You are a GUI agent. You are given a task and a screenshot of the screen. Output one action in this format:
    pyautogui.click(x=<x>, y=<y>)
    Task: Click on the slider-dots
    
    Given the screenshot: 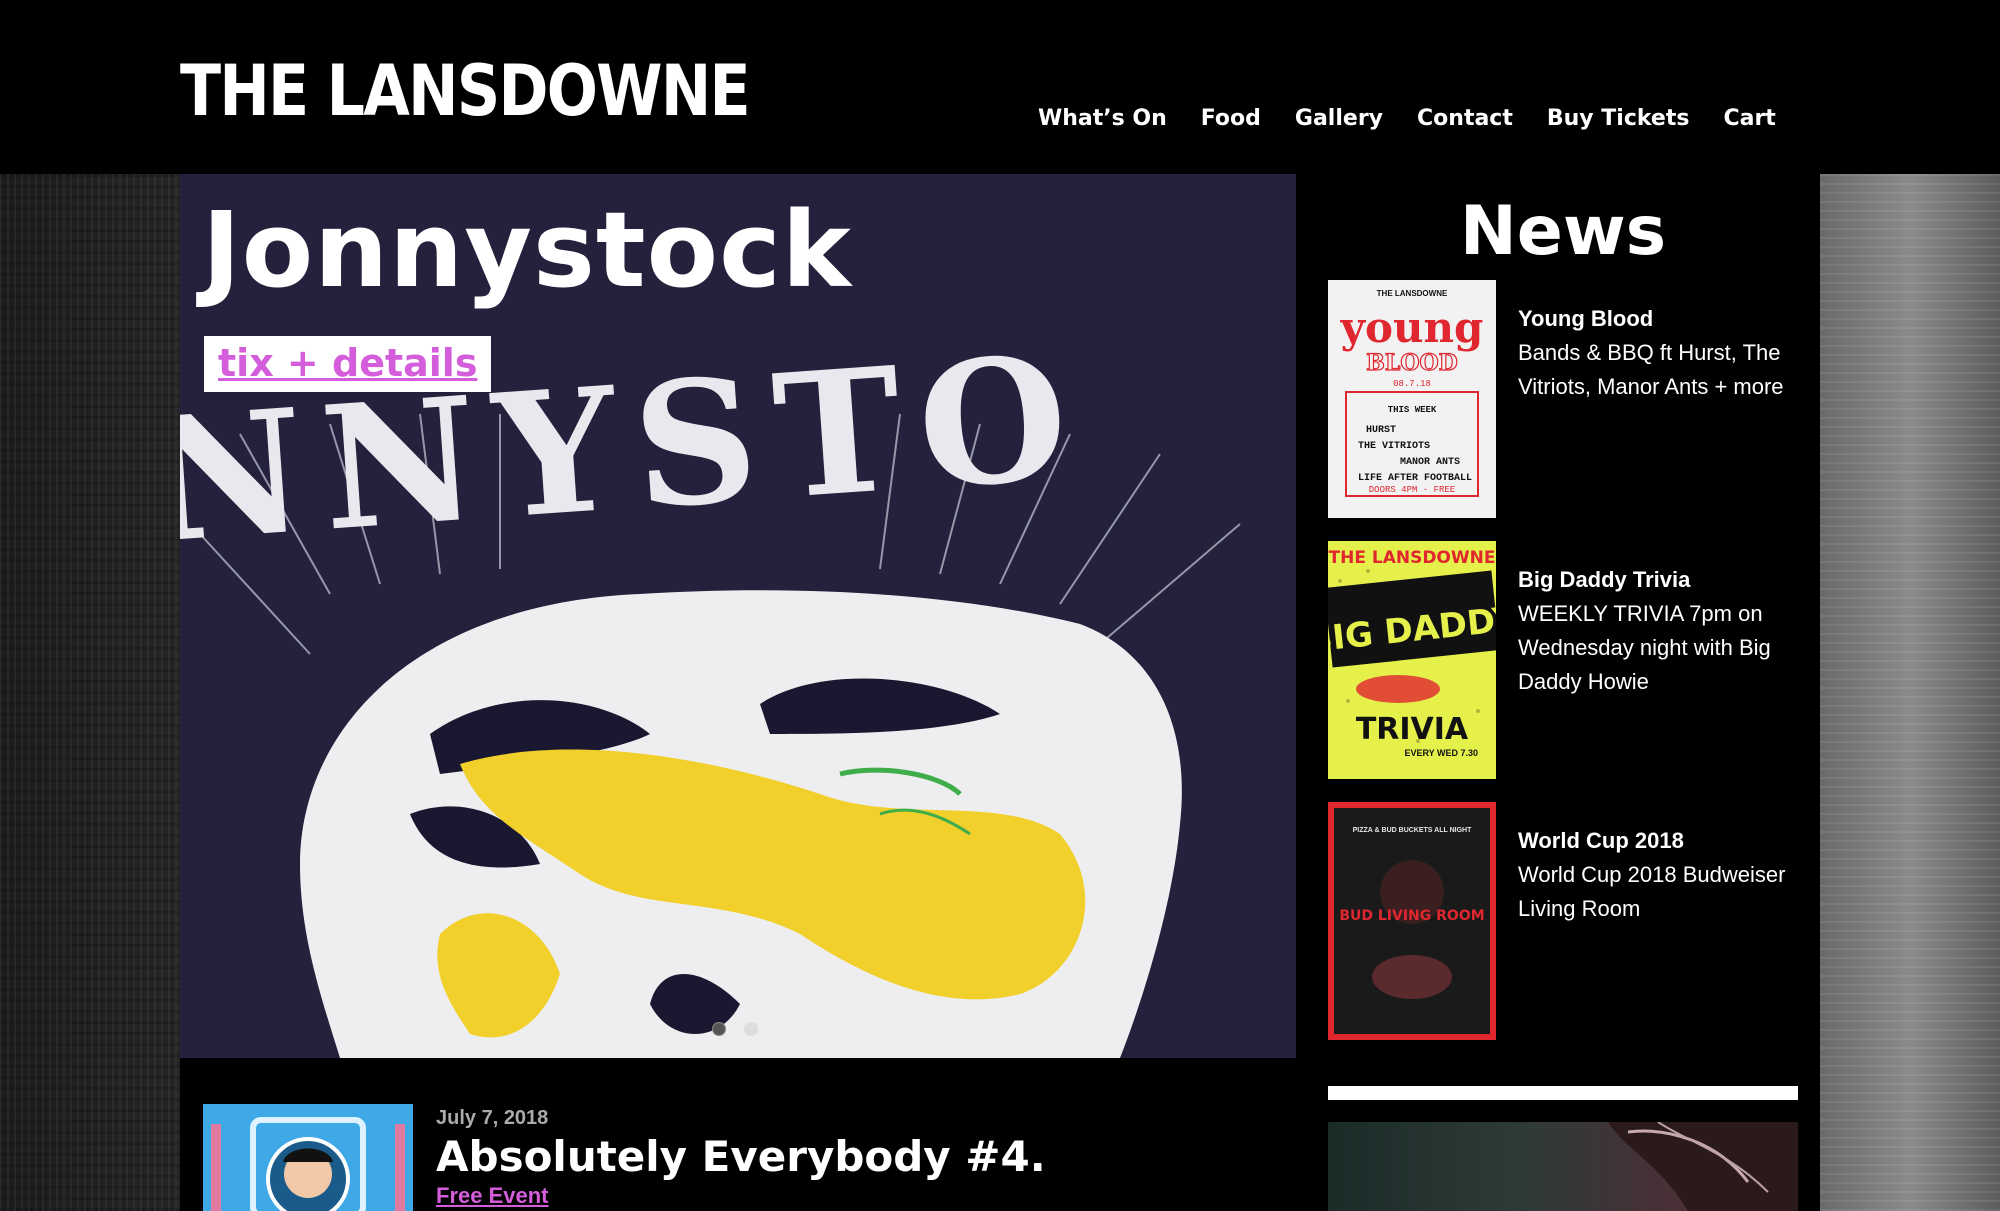 What is the action you would take?
    pyautogui.click(x=744, y=1029)
    